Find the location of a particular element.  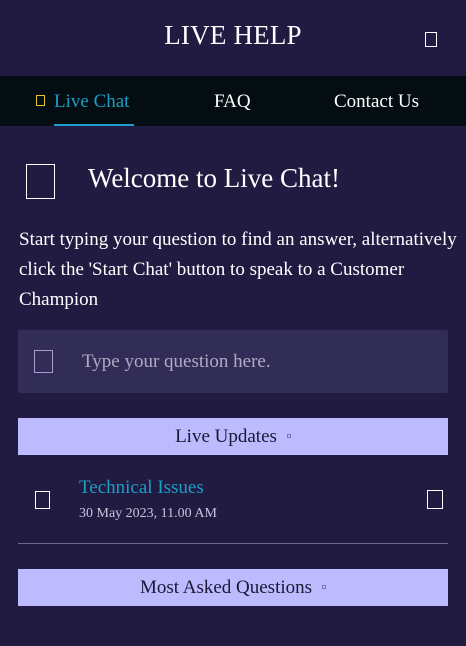

tab-contact-us: Contact Us is located at coordinates (376, 101).